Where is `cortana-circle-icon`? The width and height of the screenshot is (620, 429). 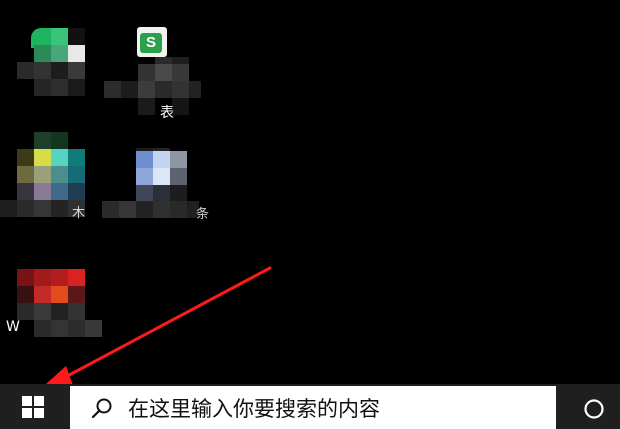
cortana-circle-icon is located at coordinates (594, 408).